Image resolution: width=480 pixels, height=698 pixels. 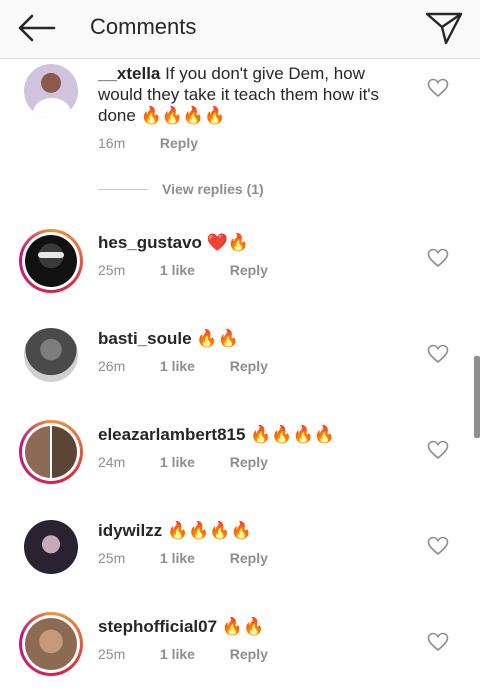 I want to click on top-bar: Comments, so click(x=240, y=29).